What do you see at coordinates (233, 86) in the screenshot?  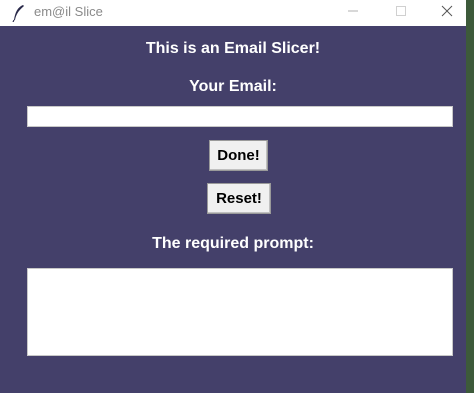 I see `email-label: Your Email:` at bounding box center [233, 86].